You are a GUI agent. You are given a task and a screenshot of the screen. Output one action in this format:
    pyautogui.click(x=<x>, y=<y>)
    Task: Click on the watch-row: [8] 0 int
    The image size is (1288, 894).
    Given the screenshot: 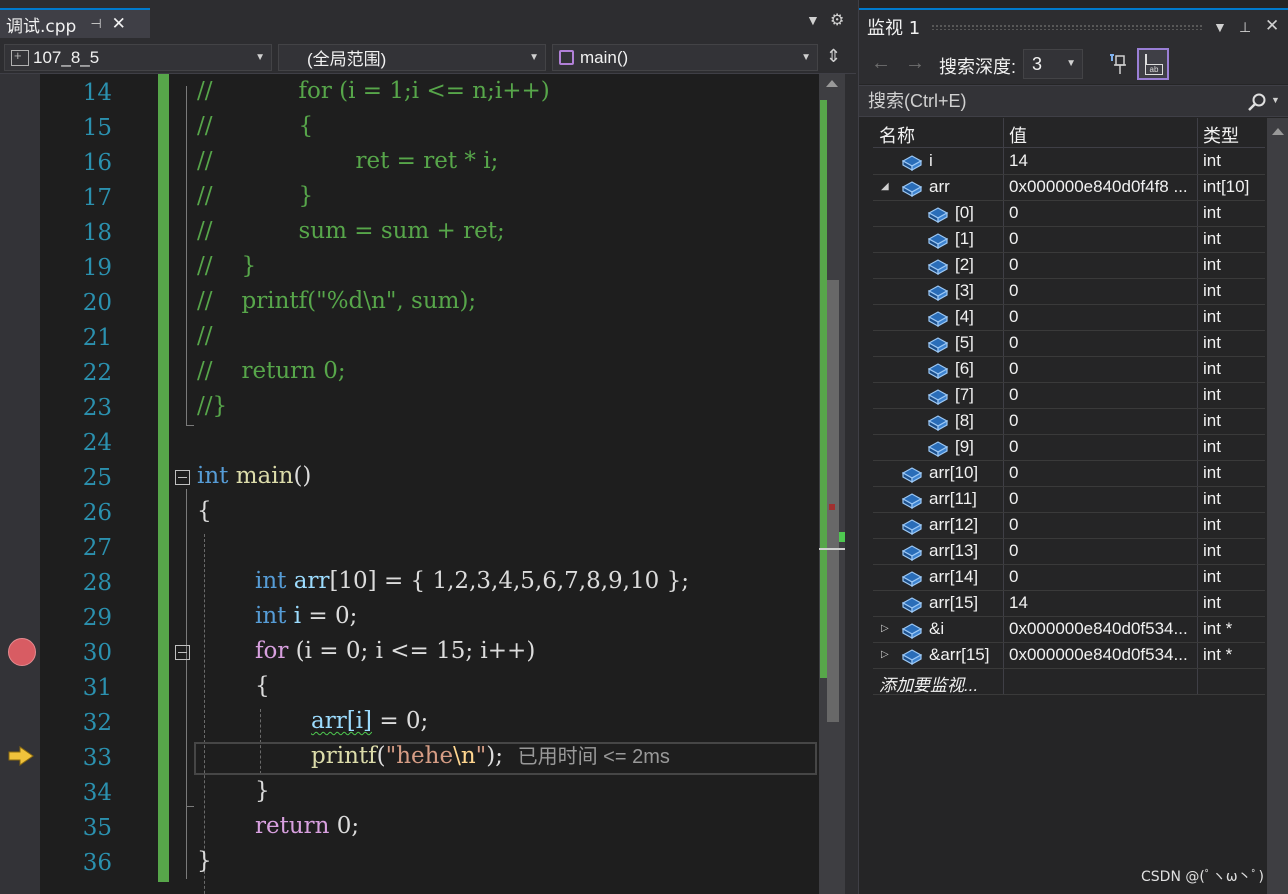 What is the action you would take?
    pyautogui.click(x=1069, y=422)
    